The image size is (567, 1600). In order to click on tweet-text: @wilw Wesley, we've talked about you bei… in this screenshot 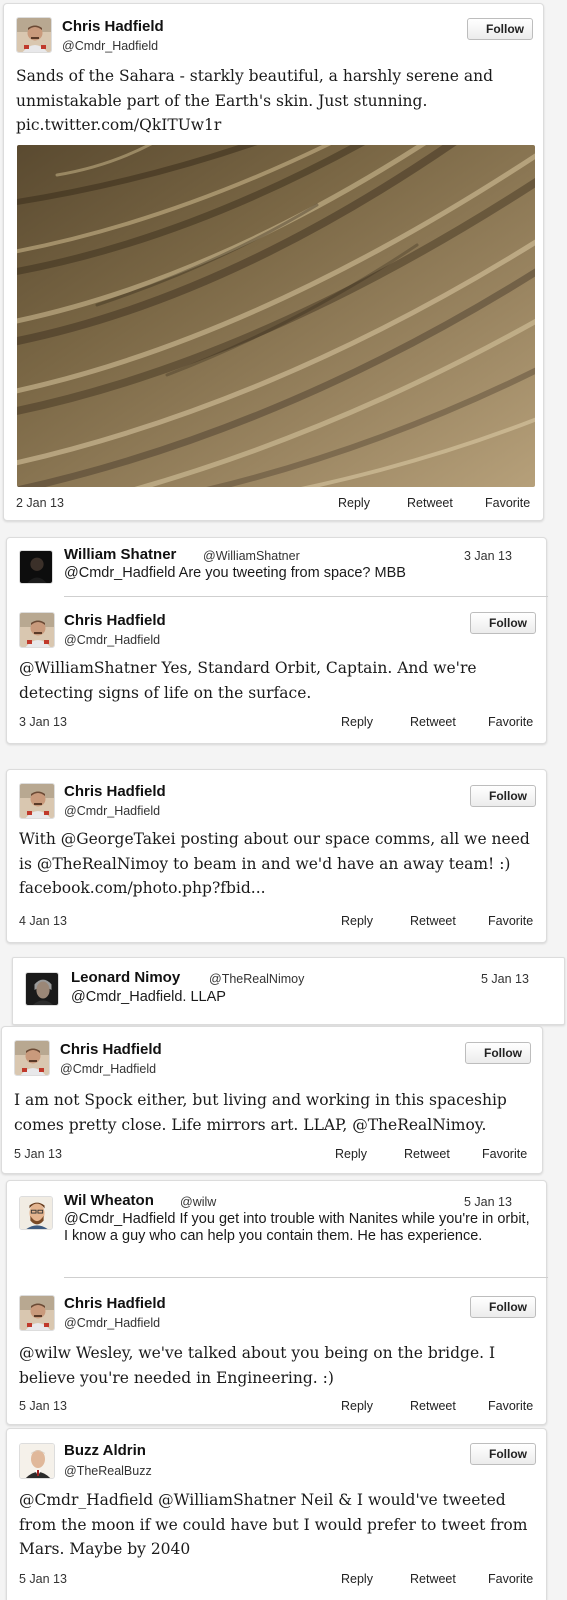, I will do `click(257, 1365)`.